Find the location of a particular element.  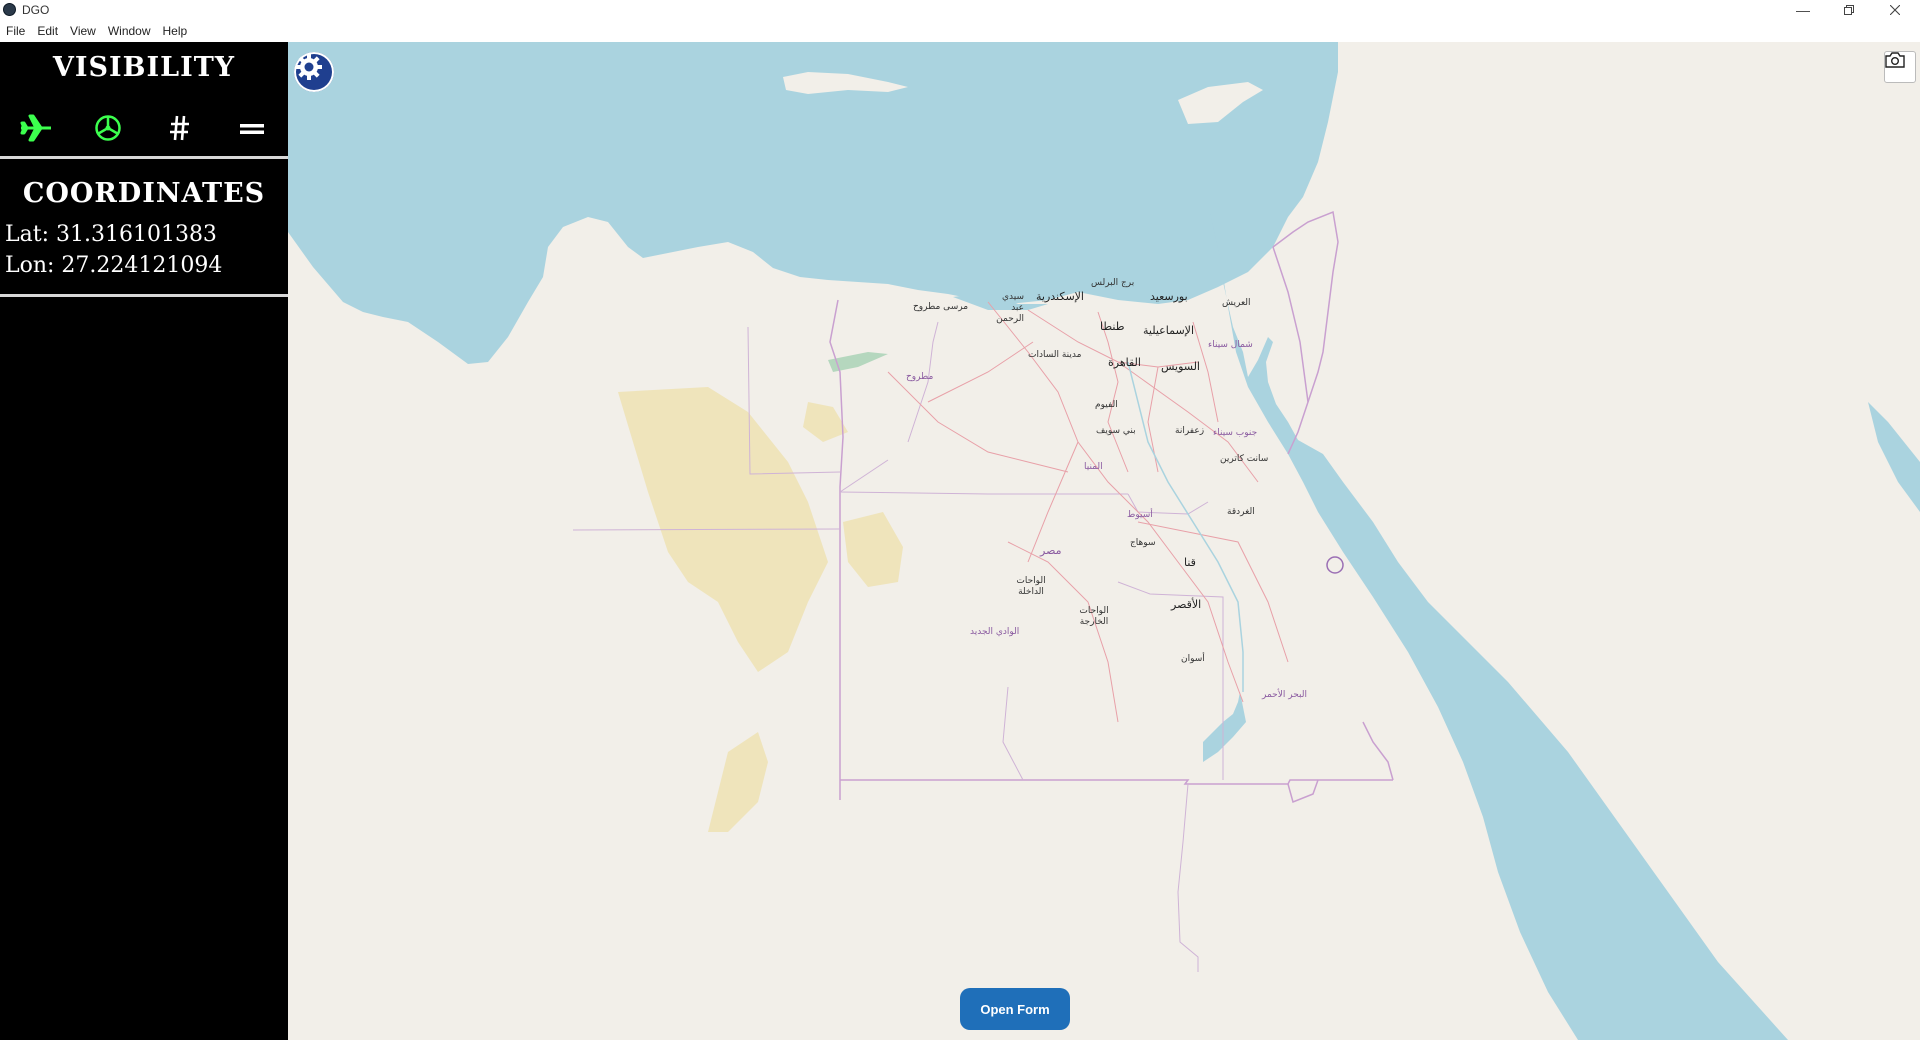

menu-help: Help is located at coordinates (175, 31).